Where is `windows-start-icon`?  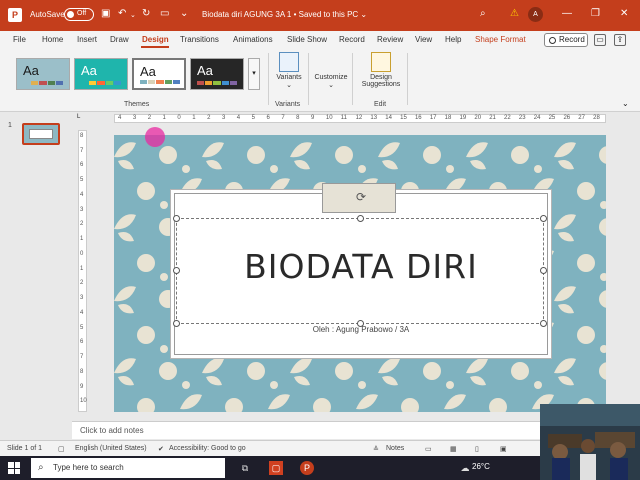
windows-start-icon is located at coordinates (14, 468).